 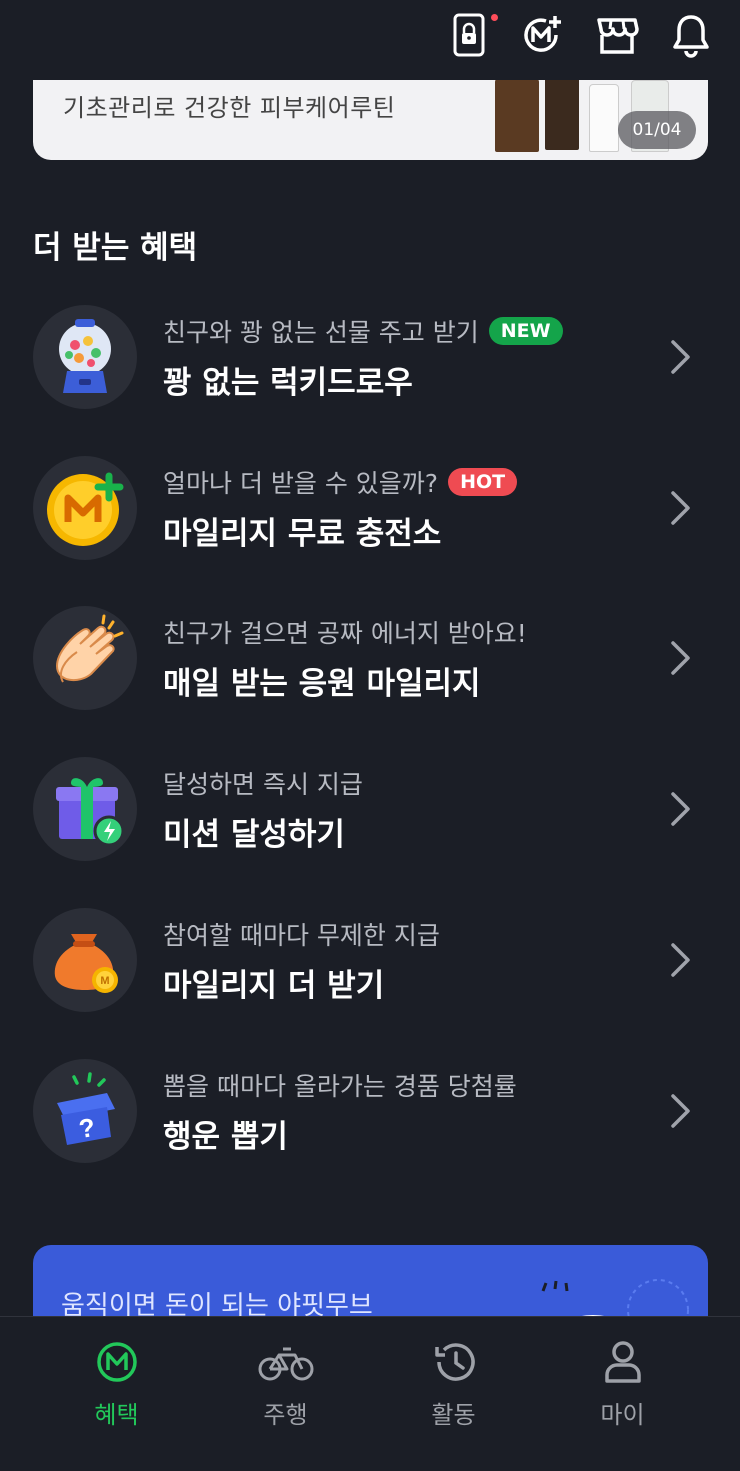 I want to click on promo-banner: 기초관리로 건강한 피부케어루틴 01/04, so click(x=370, y=120).